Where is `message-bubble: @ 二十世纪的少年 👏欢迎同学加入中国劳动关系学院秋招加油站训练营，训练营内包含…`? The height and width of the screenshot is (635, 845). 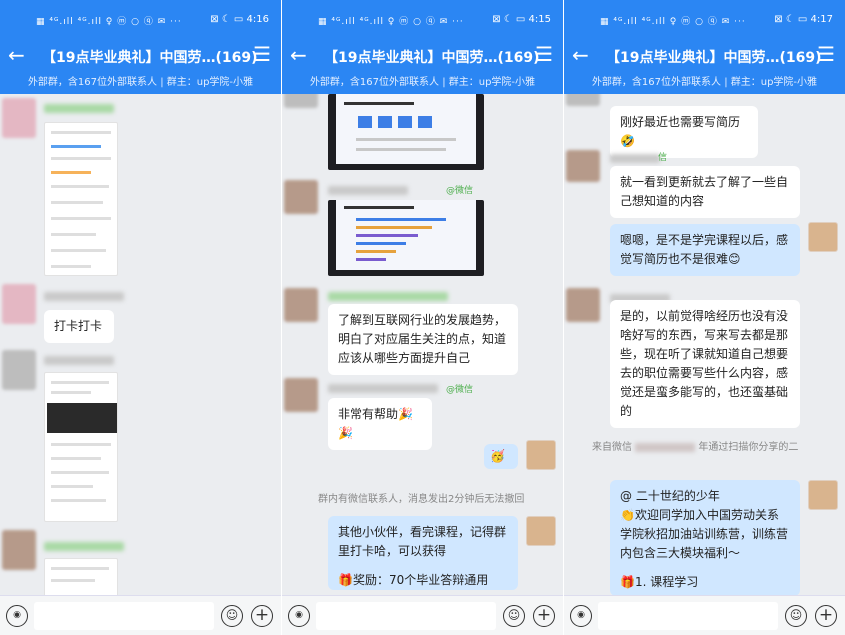
message-bubble: @ 二十世纪的少年 👏欢迎同学加入中国劳动关系学院秋招加油站训练营，训练营内包含… is located at coordinates (705, 537).